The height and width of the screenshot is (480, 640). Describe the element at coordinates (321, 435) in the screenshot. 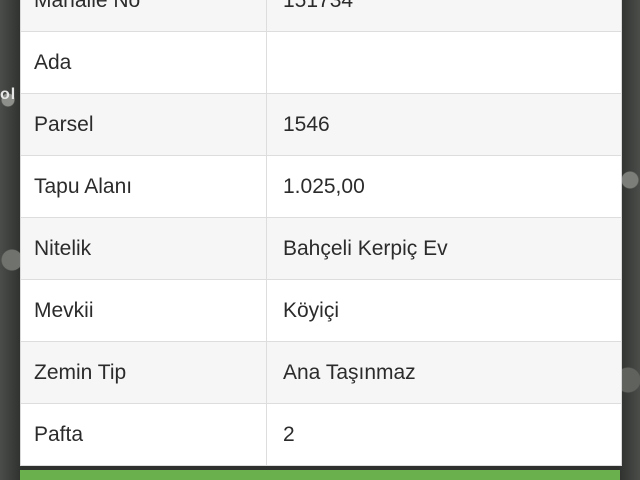

I see `table-row-pafta: Pafta 2` at that location.